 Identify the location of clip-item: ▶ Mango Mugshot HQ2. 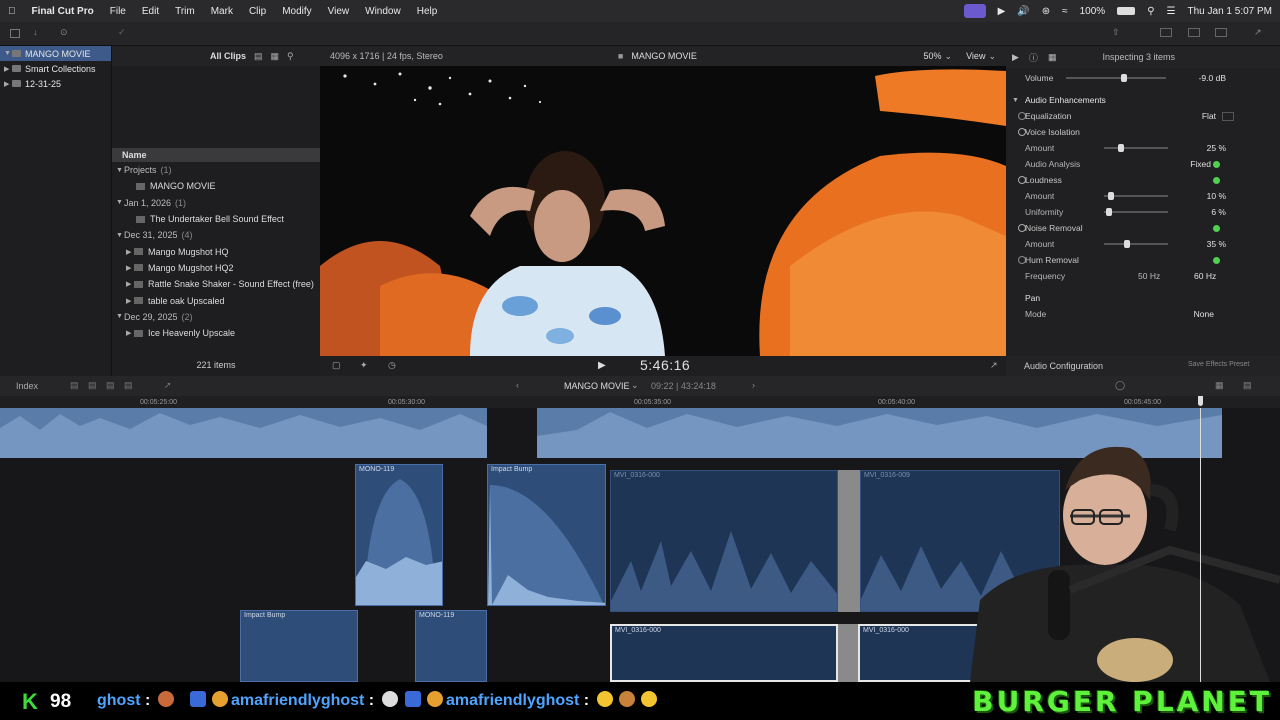
(216, 268).